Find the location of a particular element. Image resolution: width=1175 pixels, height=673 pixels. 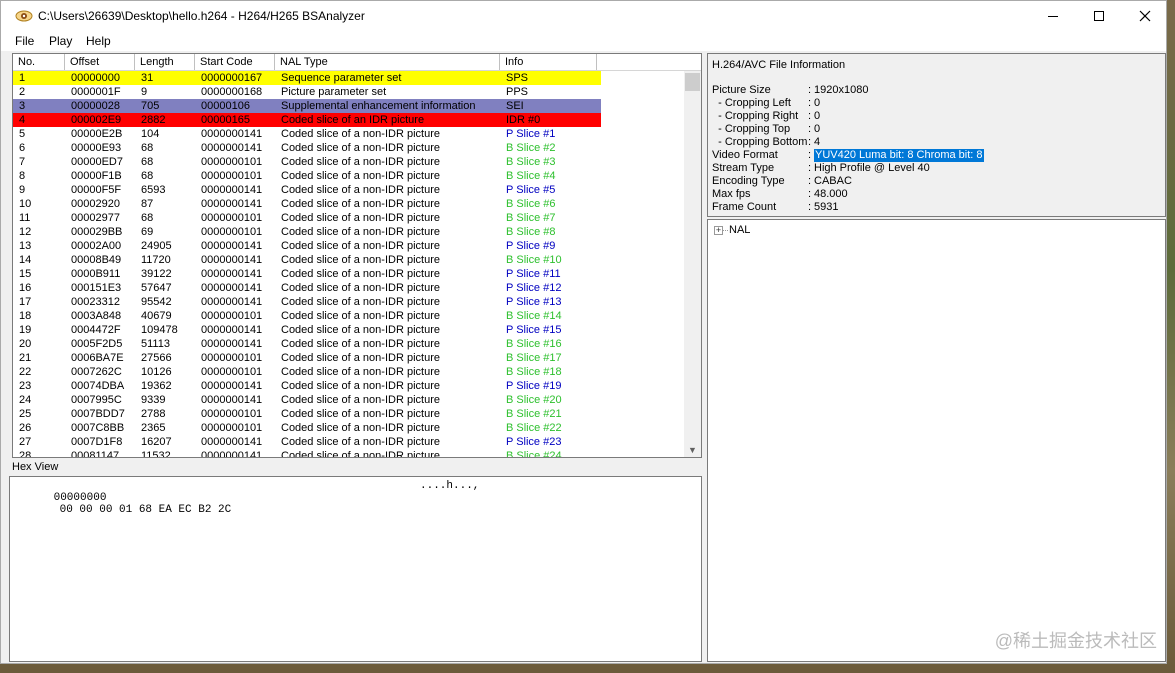

cell-offset: 00000F5F is located at coordinates (96, 190).